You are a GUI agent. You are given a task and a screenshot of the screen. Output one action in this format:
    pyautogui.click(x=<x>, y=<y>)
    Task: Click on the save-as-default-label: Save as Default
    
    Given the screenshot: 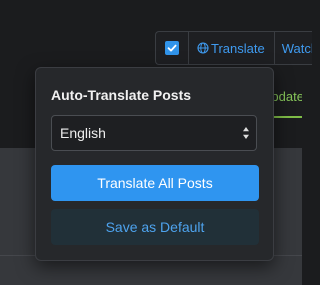 What is the action you would take?
    pyautogui.click(x=155, y=227)
    